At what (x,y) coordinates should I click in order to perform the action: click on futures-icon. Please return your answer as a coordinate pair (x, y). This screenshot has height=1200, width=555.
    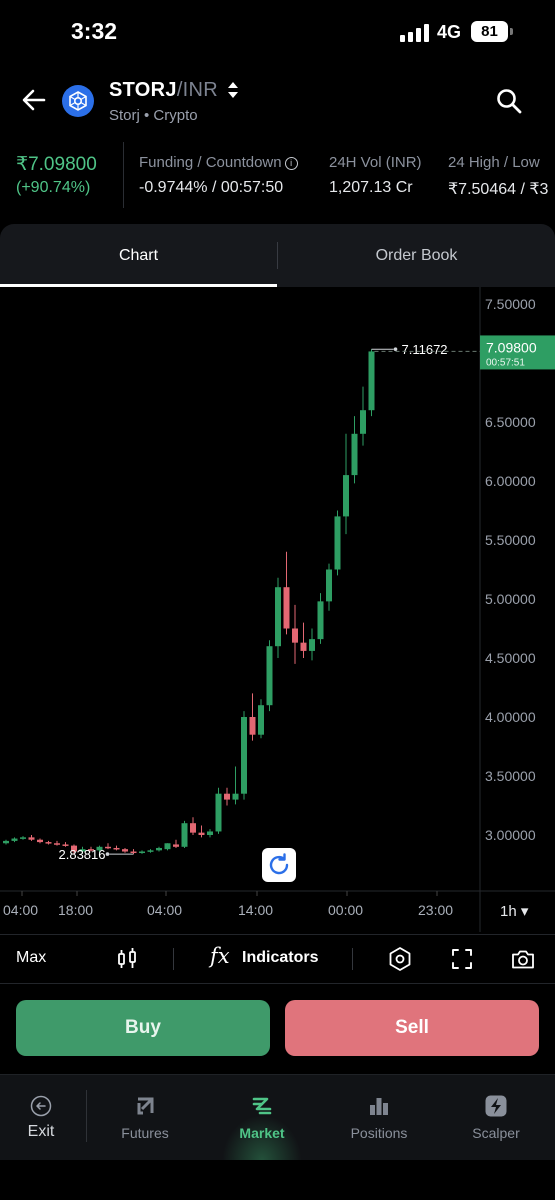
    Looking at the image, I should click on (145, 1106).